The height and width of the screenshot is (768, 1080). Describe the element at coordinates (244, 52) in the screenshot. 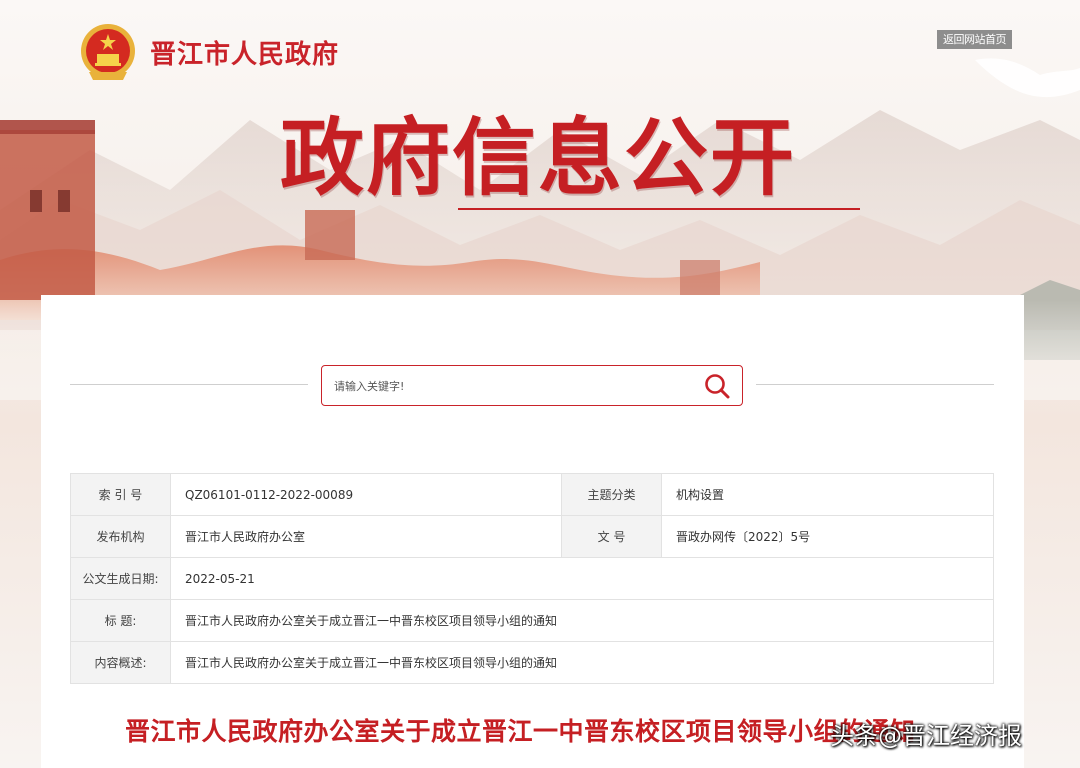

I see `site-title: 晋江市人民政府` at that location.